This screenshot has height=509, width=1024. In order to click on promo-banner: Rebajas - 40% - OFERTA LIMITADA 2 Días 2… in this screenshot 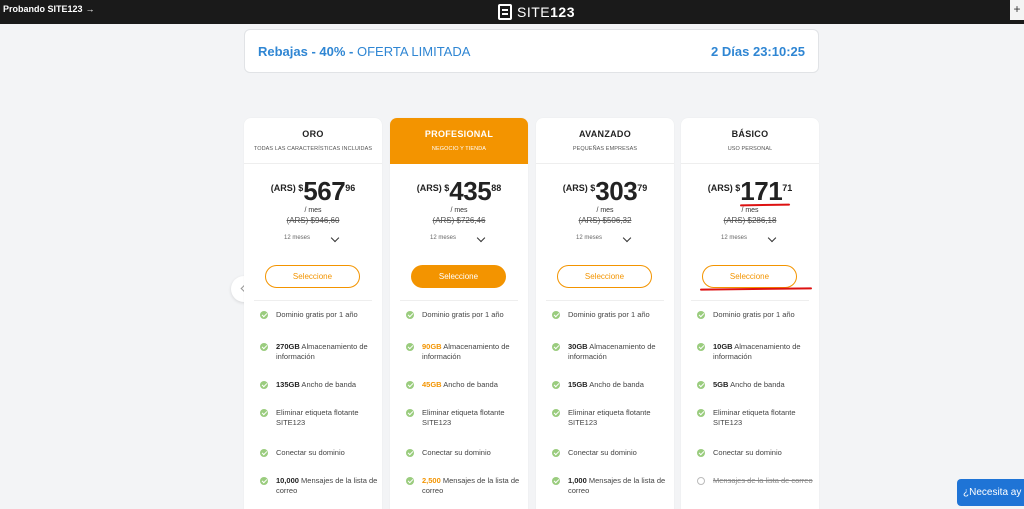, I will do `click(531, 51)`.